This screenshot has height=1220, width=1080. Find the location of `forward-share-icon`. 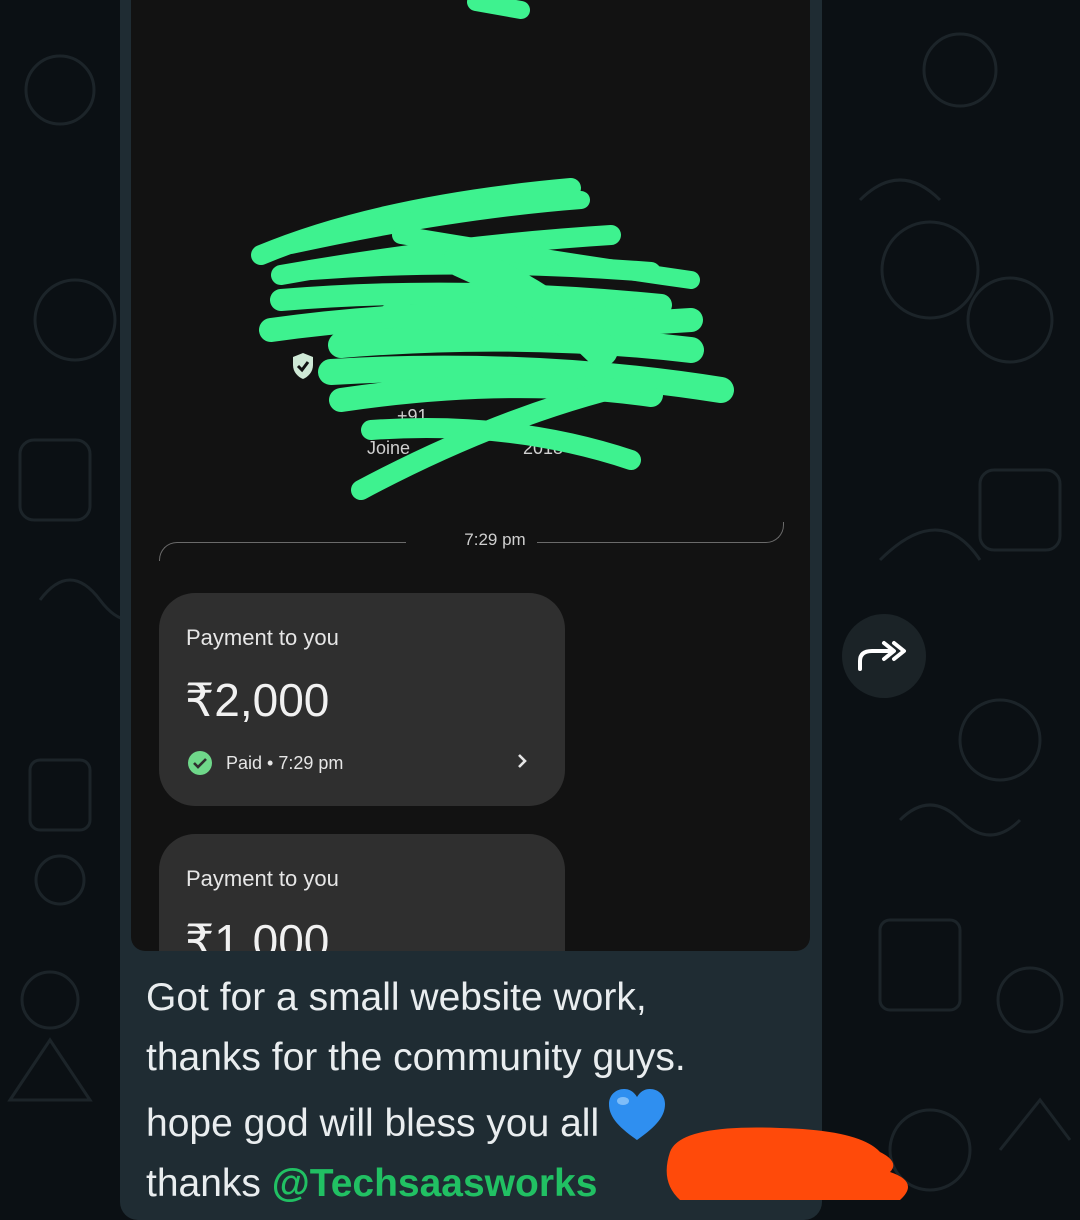

forward-share-icon is located at coordinates (882, 656).